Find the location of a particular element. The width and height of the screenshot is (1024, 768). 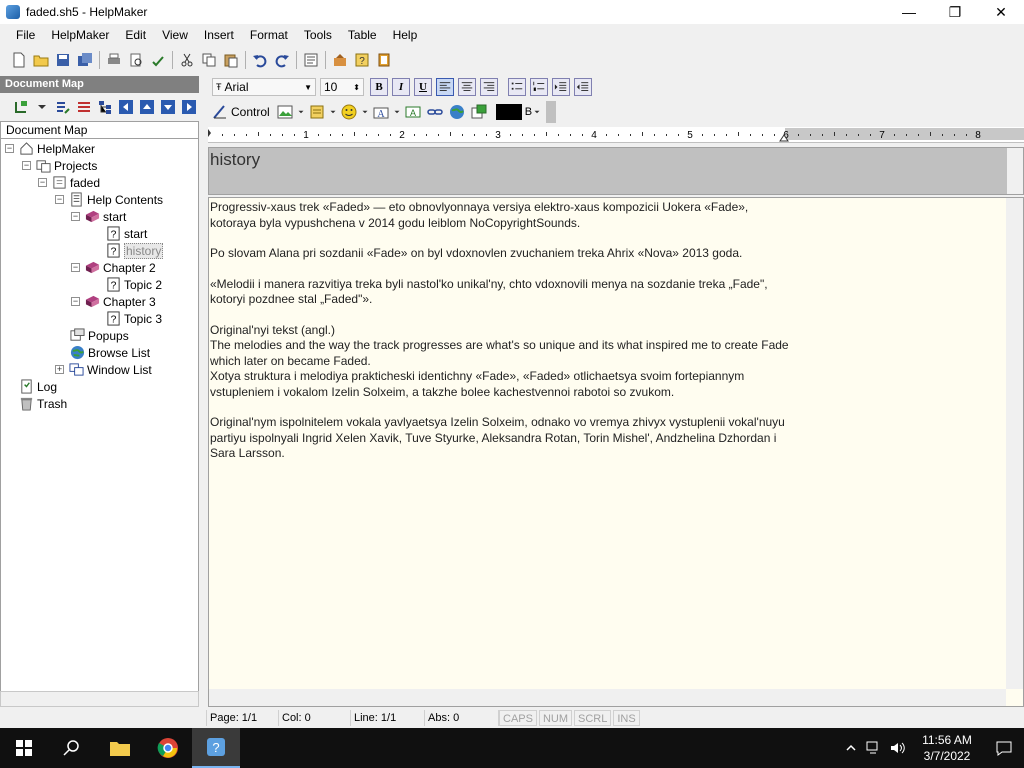

maximize-button: ❐ is located at coordinates (955, 12).